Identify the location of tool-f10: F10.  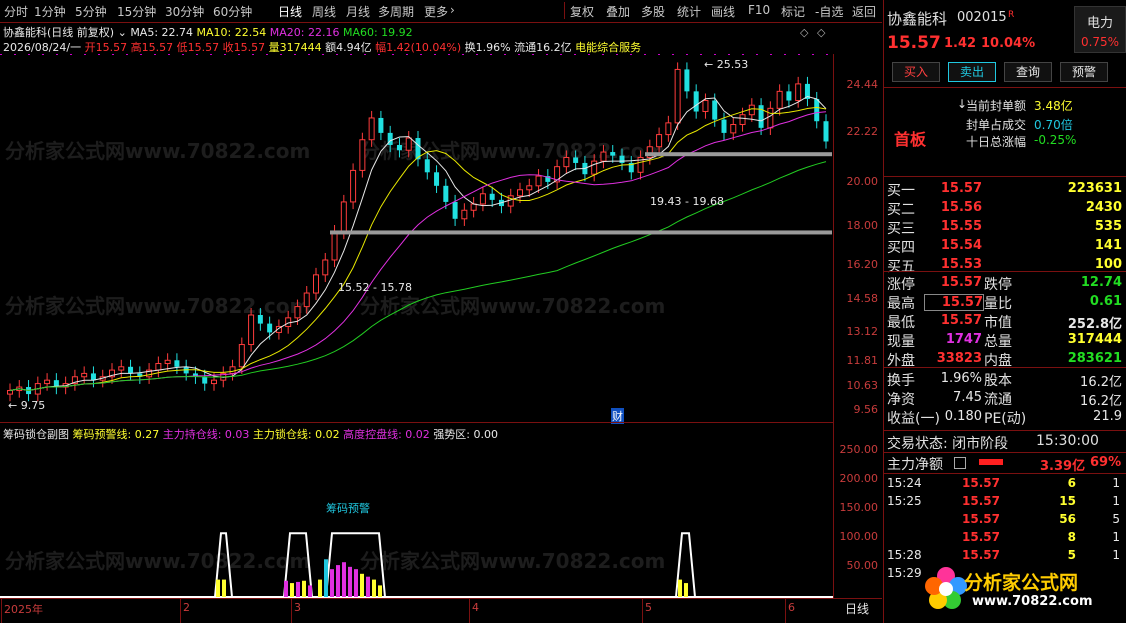
(759, 10).